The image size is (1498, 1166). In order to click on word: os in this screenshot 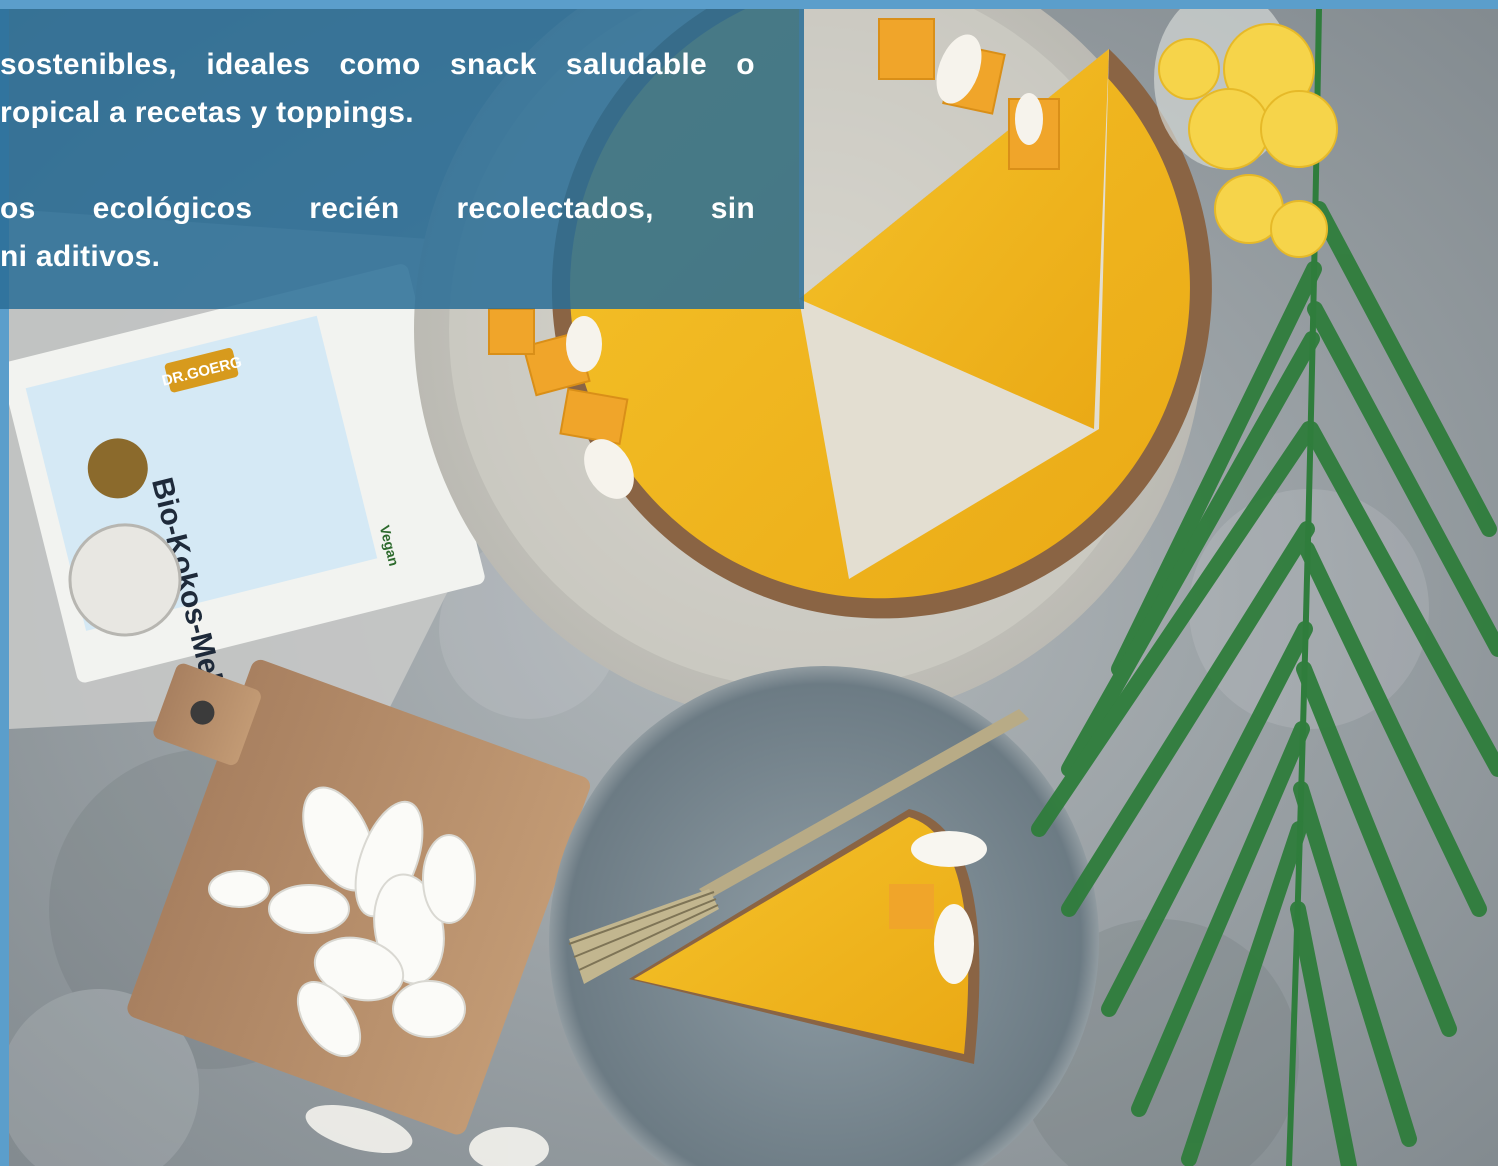, I will do `click(18, 208)`.